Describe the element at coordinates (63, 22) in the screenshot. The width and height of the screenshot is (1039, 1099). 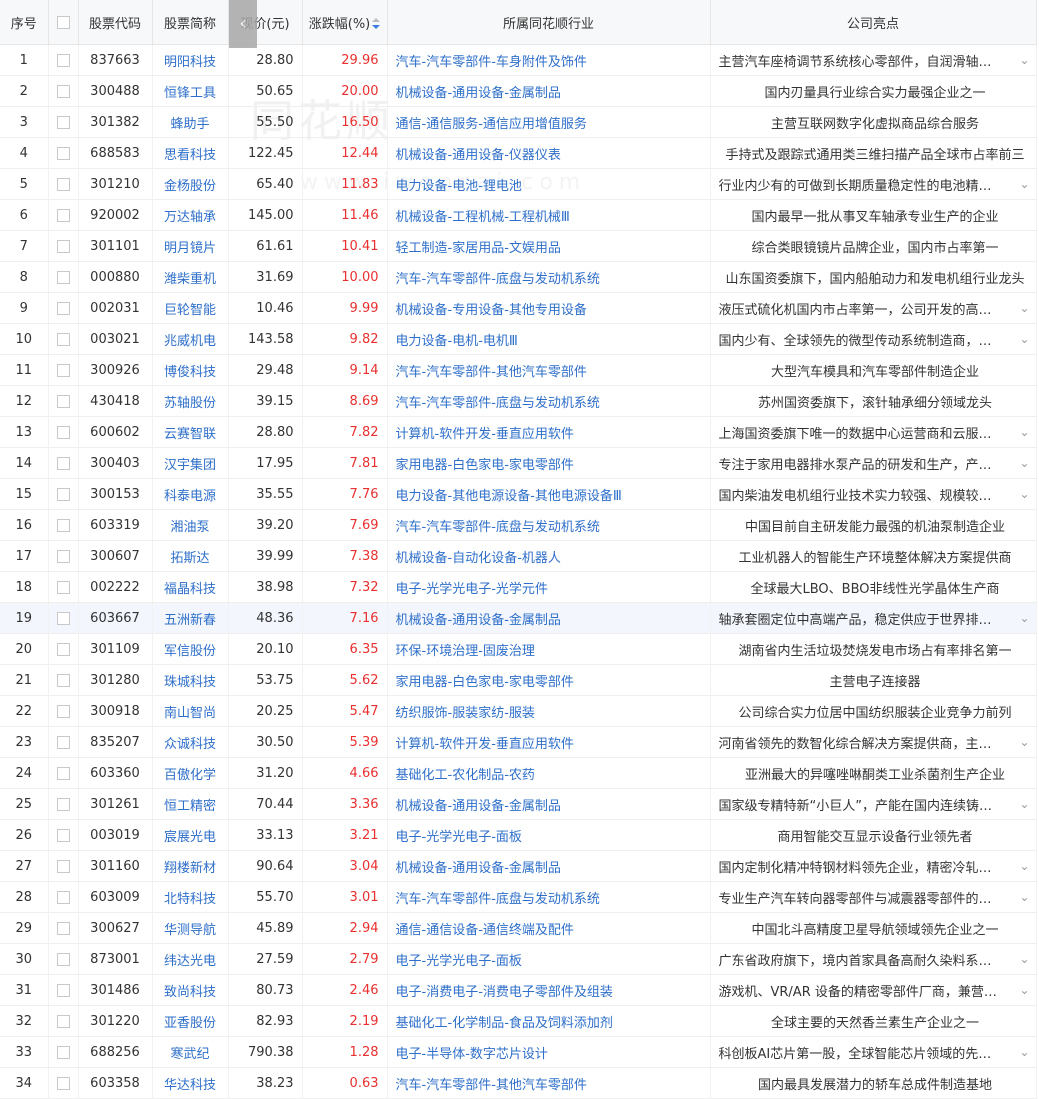
I see `header-select-all` at that location.